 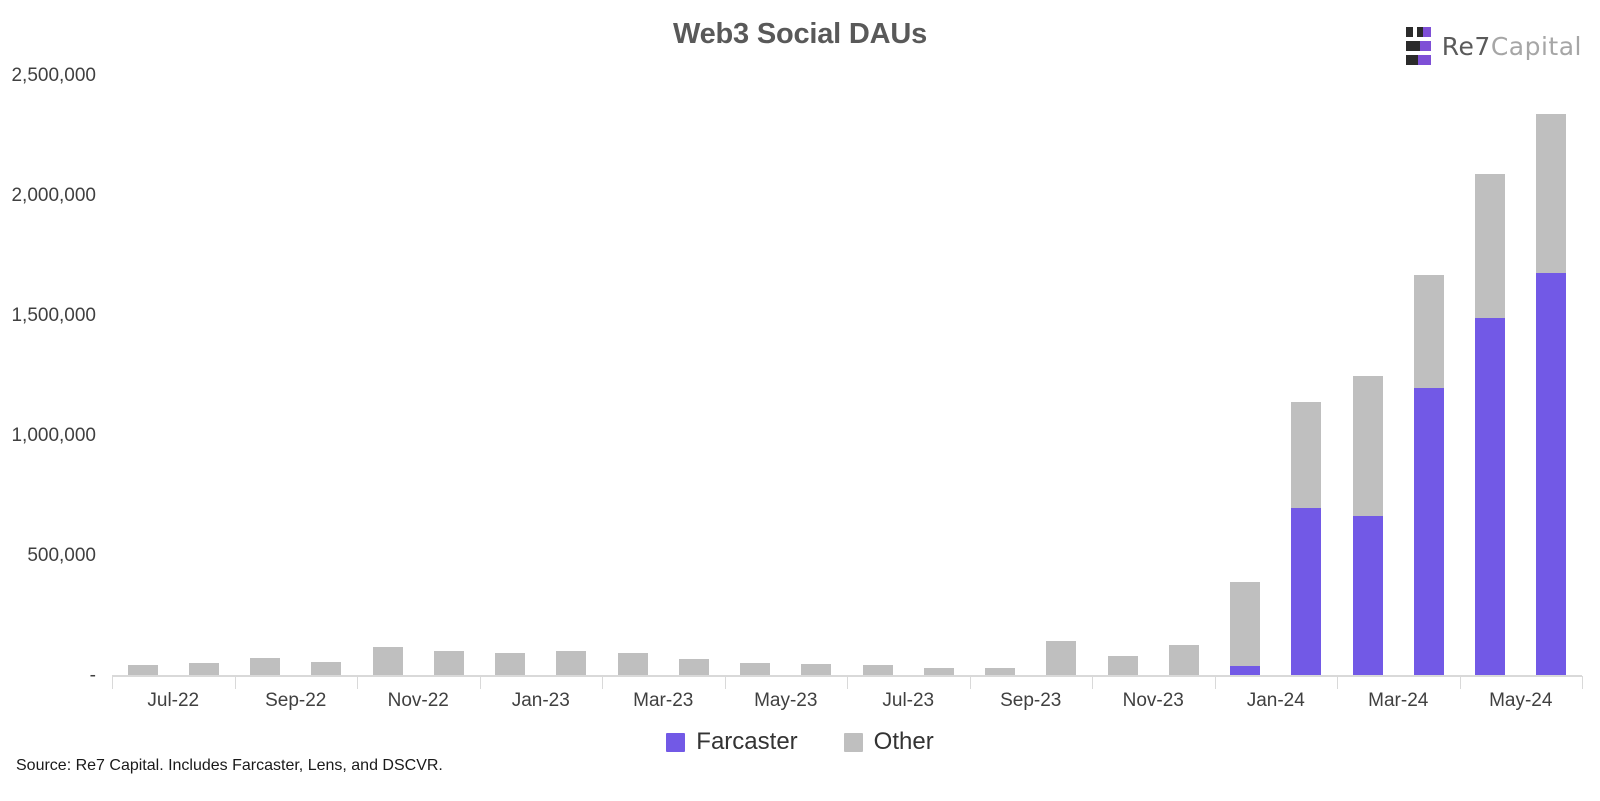 What do you see at coordinates (53, 75) in the screenshot?
I see `y-axis-tick-label: 2,500,000` at bounding box center [53, 75].